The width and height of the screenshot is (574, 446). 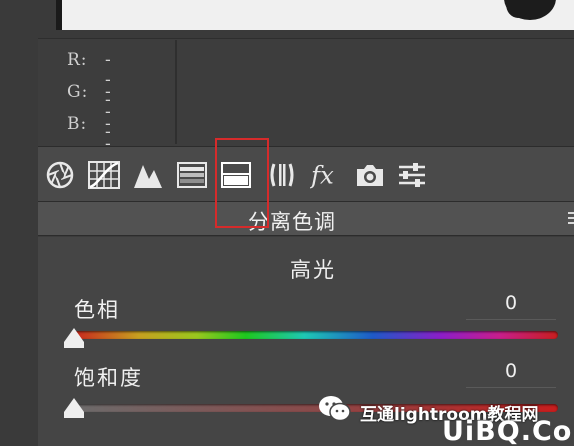 I want to click on channel-label: R:, so click(x=77, y=60).